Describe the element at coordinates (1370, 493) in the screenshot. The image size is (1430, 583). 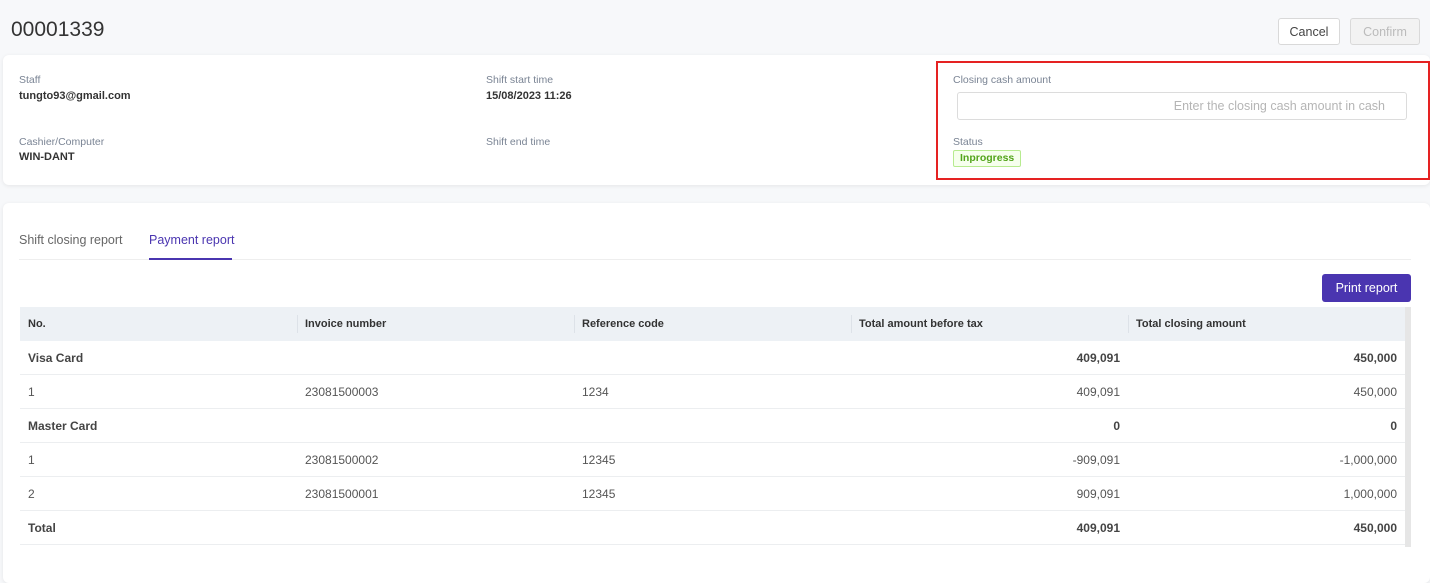
I see `cell-total-closing: 1,000,000` at that location.